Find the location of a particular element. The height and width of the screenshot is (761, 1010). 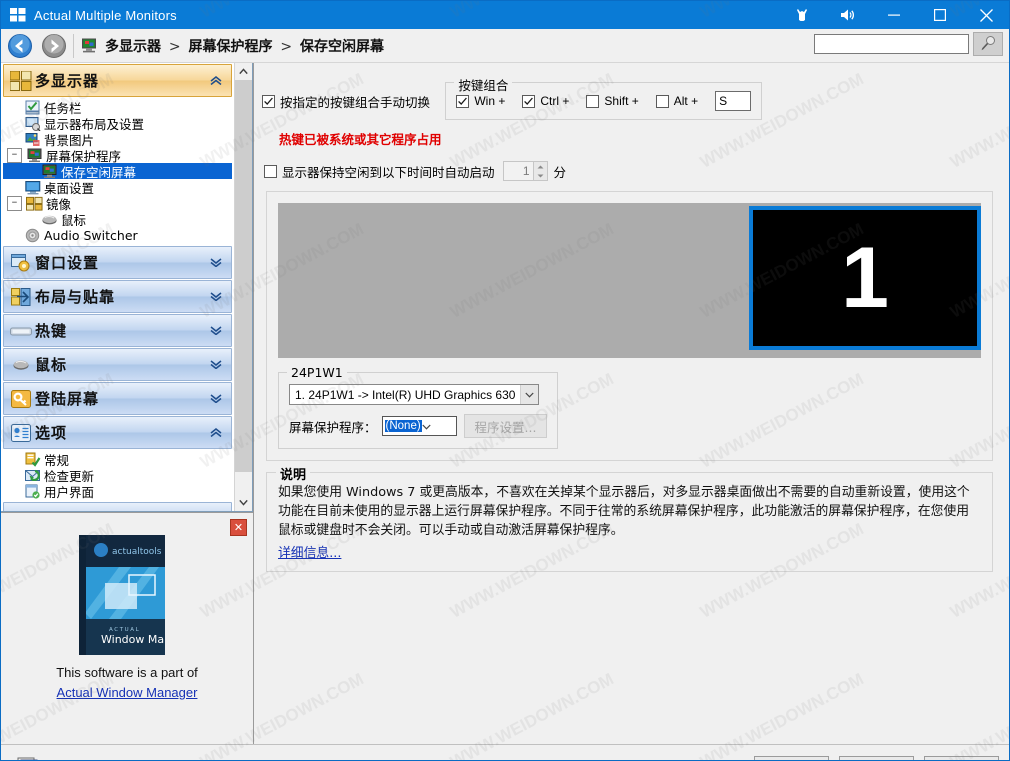

key-icon is located at coordinates (21, 398).